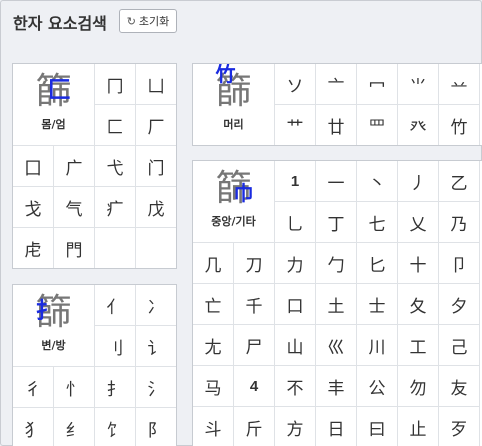 The width and height of the screenshot is (482, 446). I want to click on middle-component-cell: 尢, so click(213, 345).